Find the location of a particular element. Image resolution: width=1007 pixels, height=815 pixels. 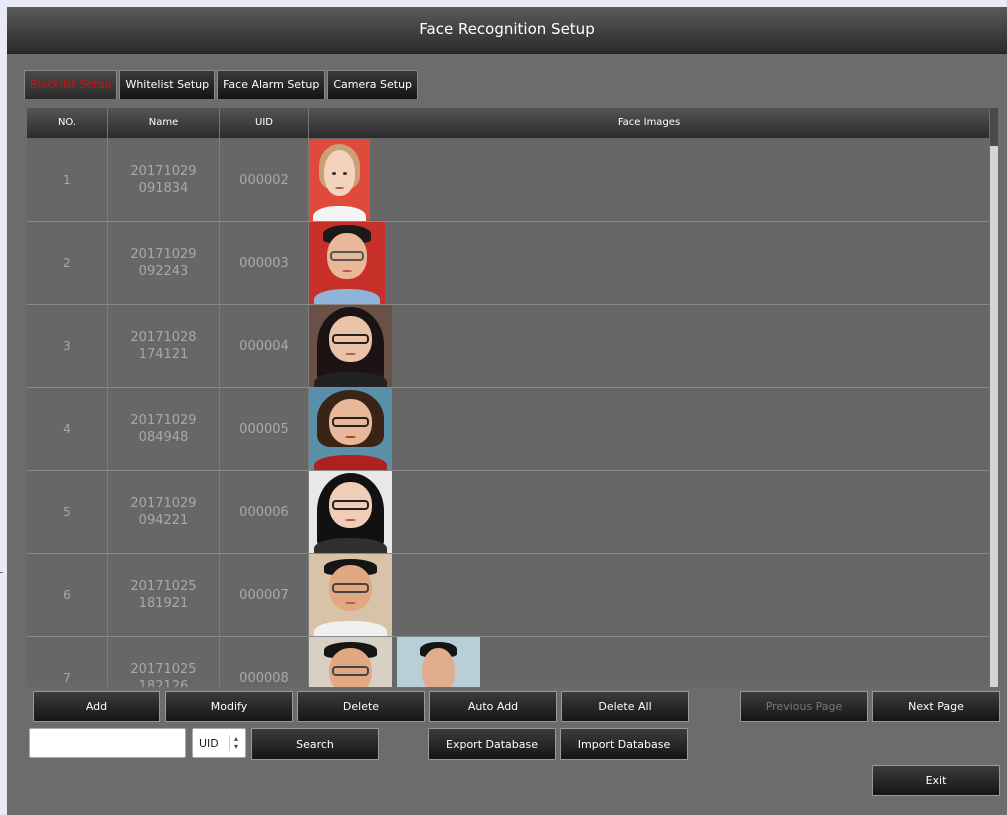

row-name-time: 091834 is located at coordinates (163, 188).